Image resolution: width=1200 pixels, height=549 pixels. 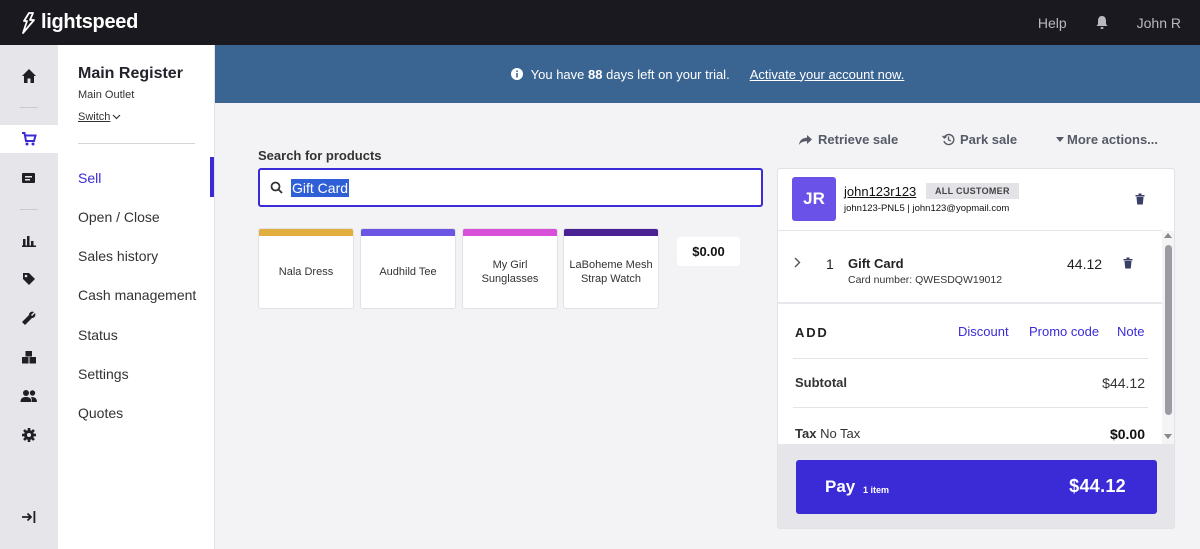 I want to click on chevron-down-icon, so click(x=116, y=117).